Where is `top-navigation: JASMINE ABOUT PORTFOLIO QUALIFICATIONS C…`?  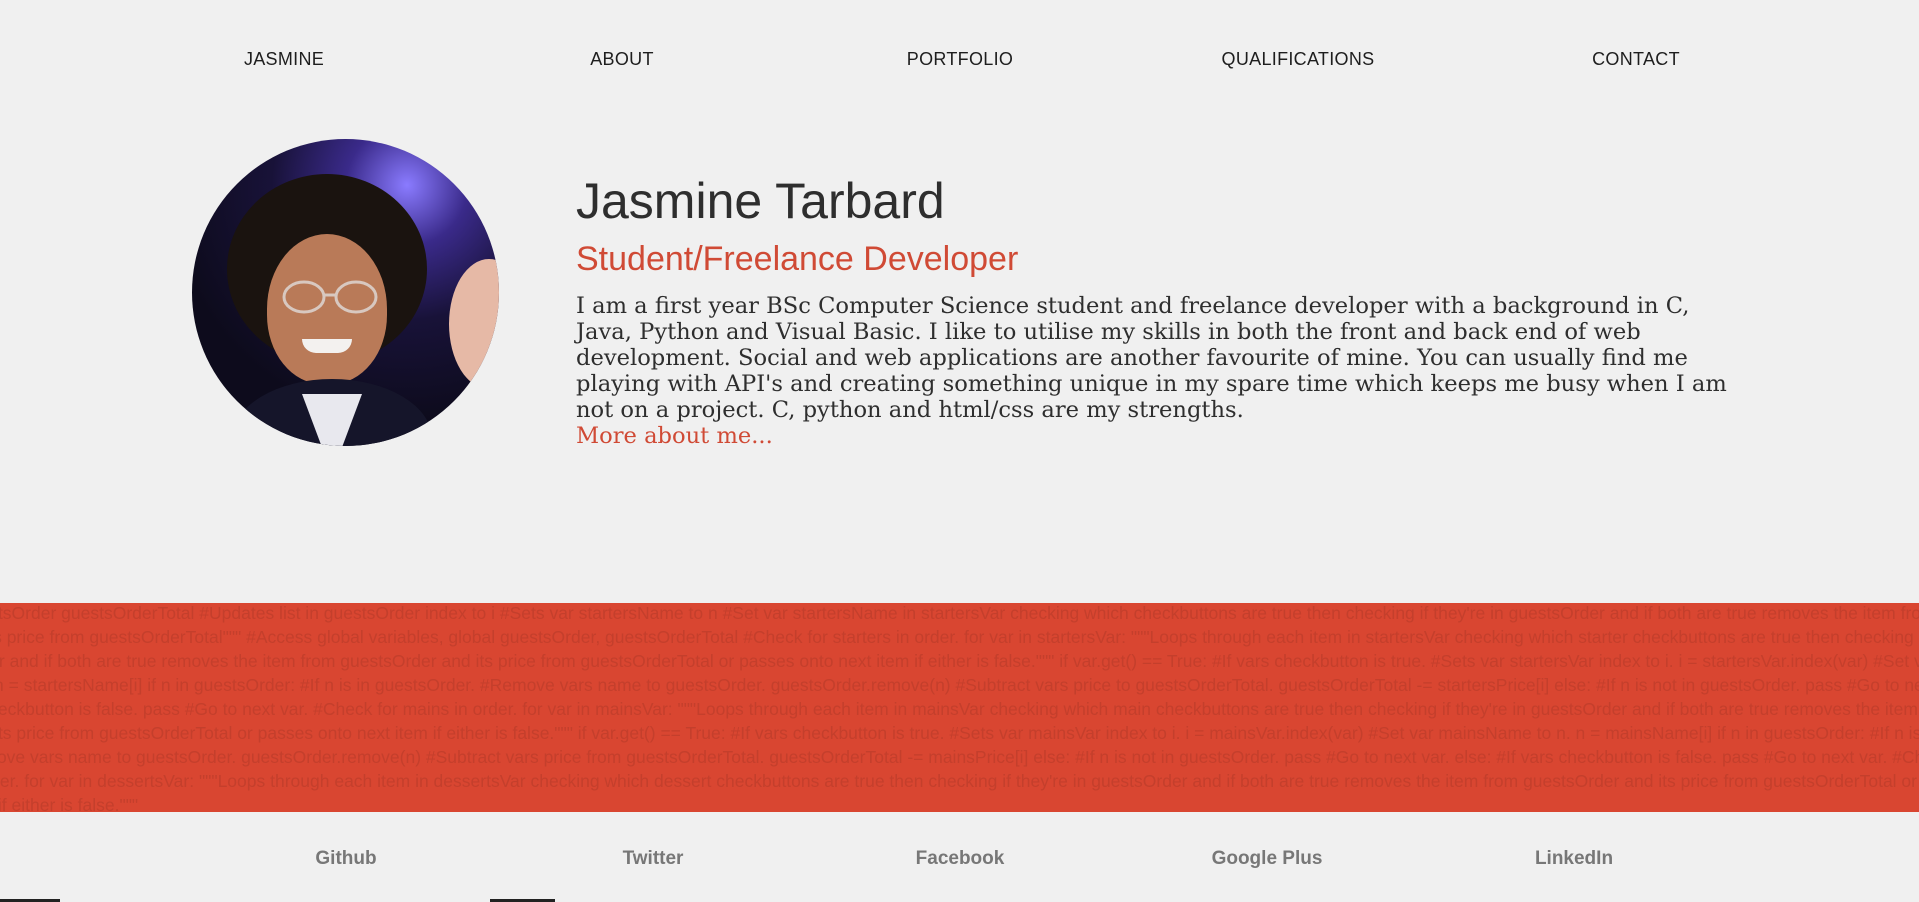 top-navigation: JASMINE ABOUT PORTFOLIO QUALIFICATIONS C… is located at coordinates (959, 60).